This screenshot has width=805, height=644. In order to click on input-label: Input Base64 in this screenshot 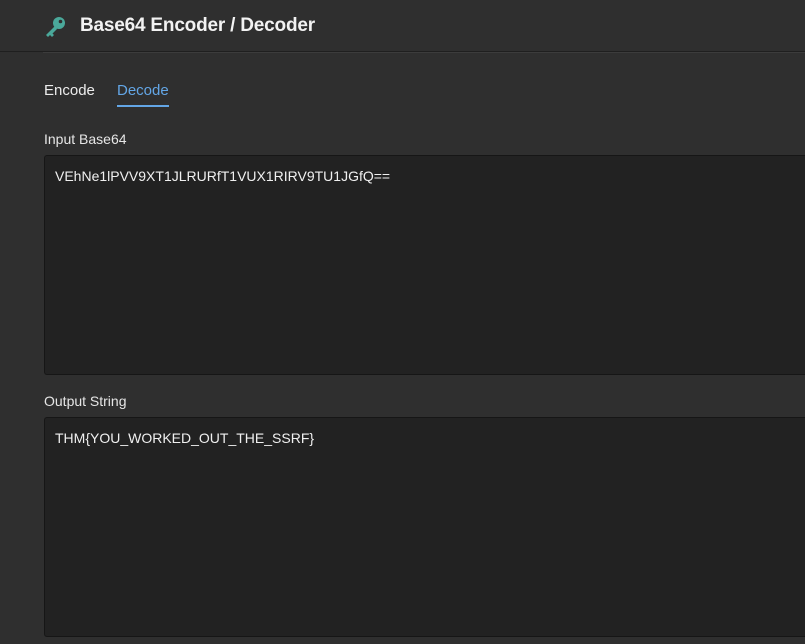, I will do `click(85, 139)`.